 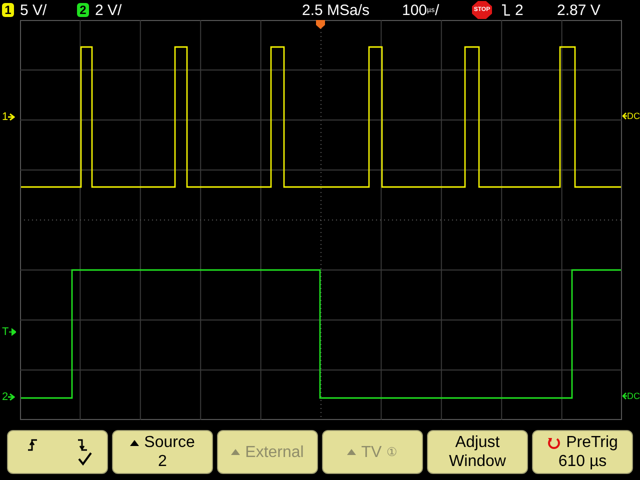 I want to click on sample-rate: 2.5 MSa/s, so click(x=336, y=10).